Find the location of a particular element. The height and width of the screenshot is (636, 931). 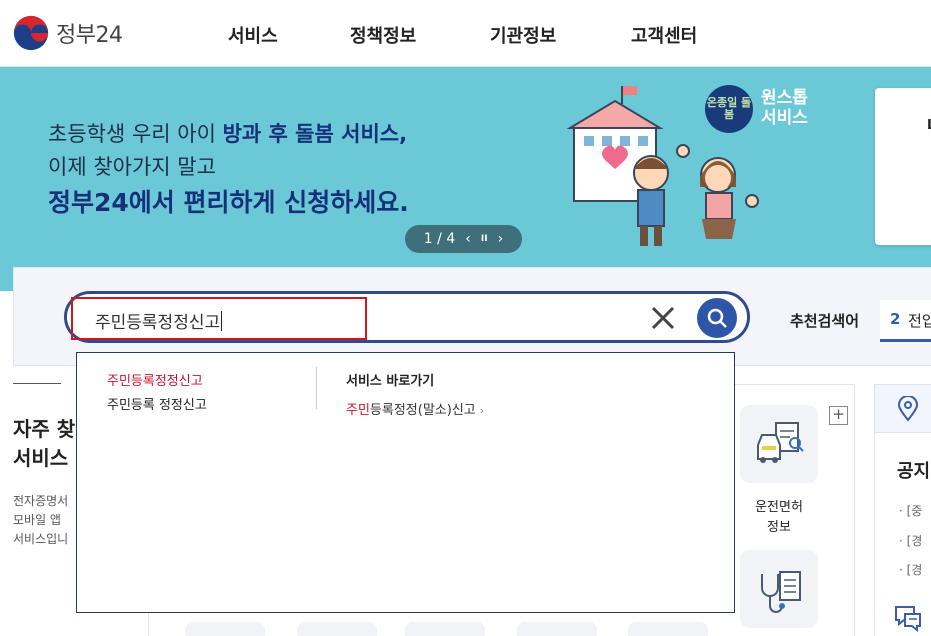

search-input-text: 주민등록정정신고 is located at coordinates (159, 320).